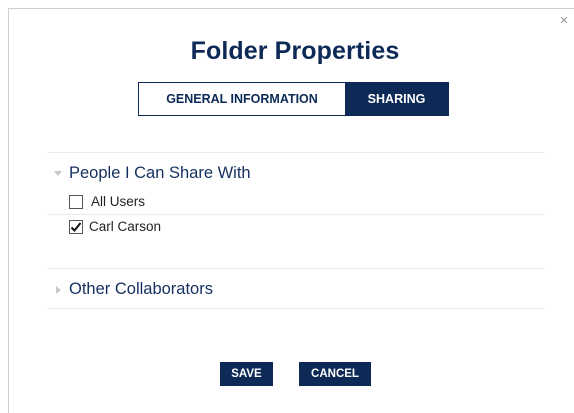 The width and height of the screenshot is (574, 413). I want to click on section-title: People I Can Share With, so click(160, 173).